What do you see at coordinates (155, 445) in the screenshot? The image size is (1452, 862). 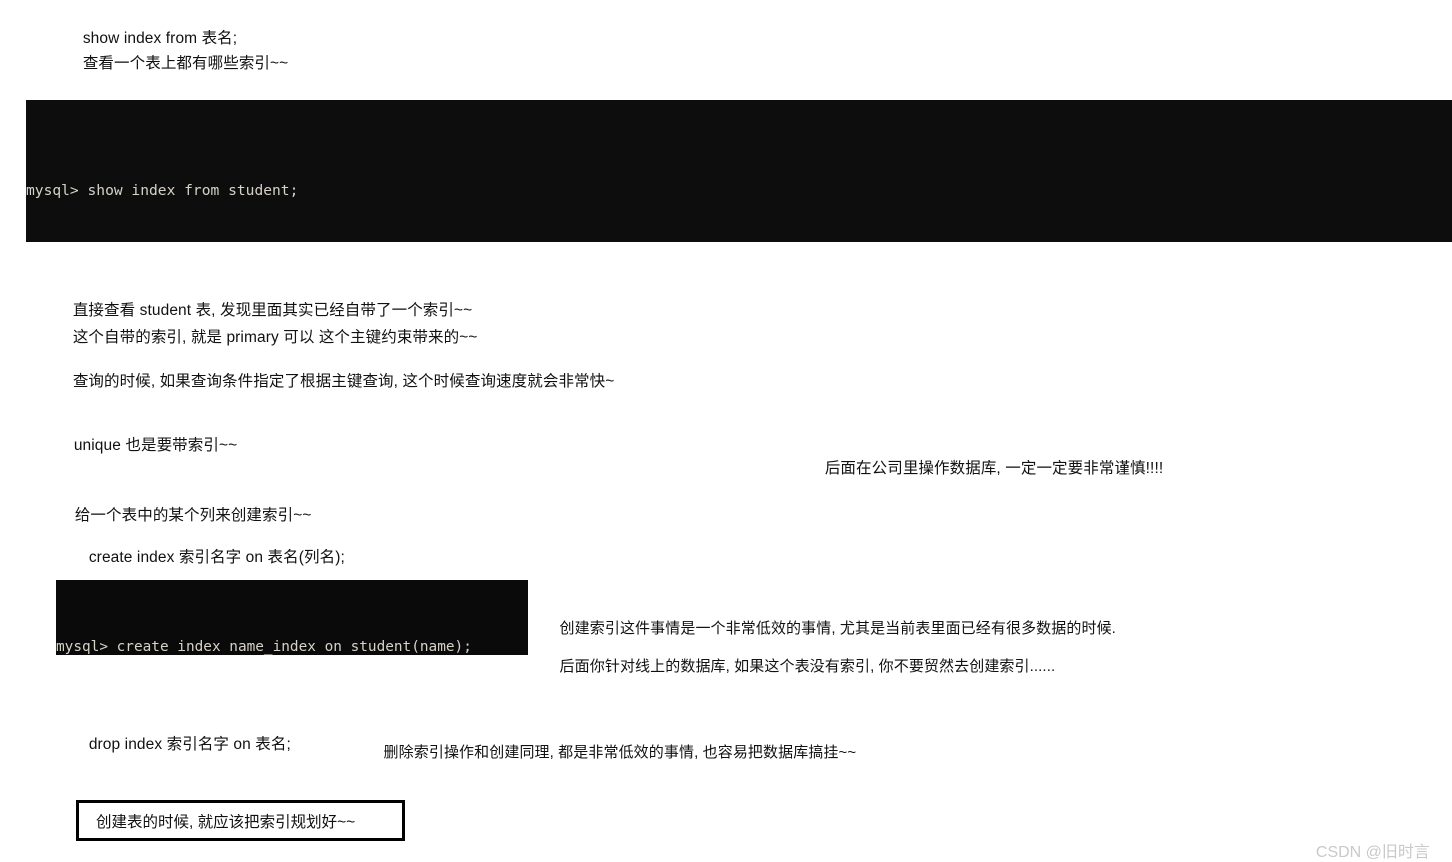 I see `unique-index-note-text: unique 也是要带索引~~` at bounding box center [155, 445].